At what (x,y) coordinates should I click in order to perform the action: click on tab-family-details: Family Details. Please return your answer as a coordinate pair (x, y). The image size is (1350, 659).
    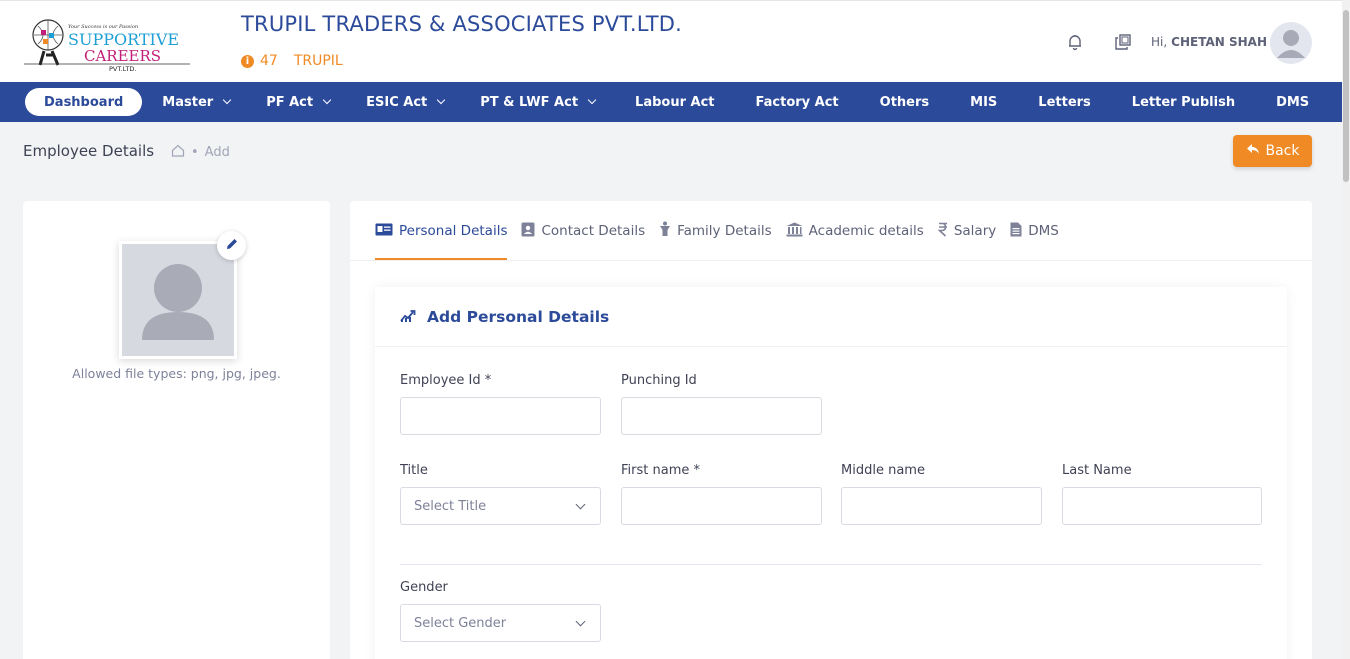
    Looking at the image, I should click on (715, 231).